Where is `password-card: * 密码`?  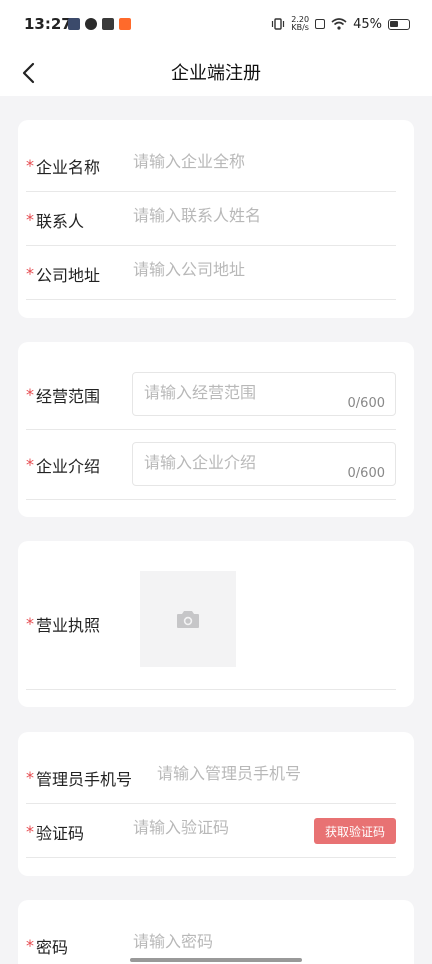
password-card: * 密码 is located at coordinates (216, 932).